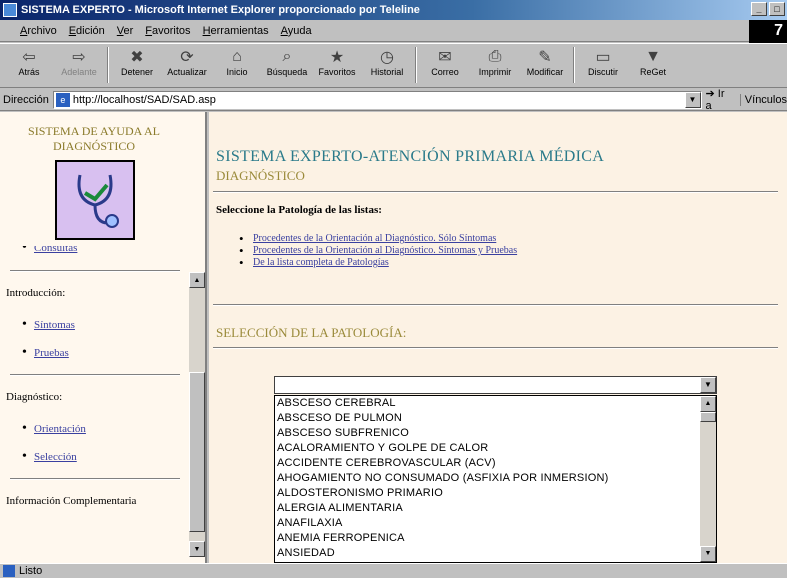  I want to click on toolbar-button-label: Búsqueda, so click(287, 72).